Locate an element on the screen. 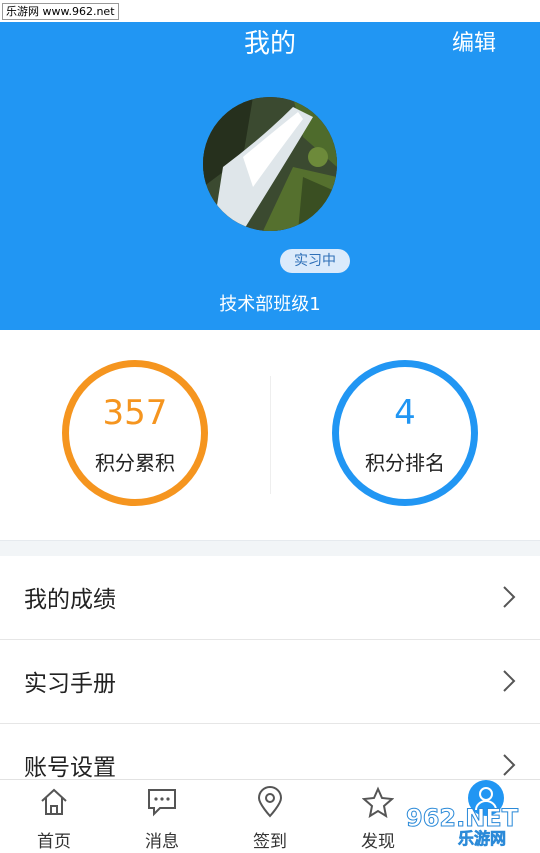 This screenshot has height=853, width=540. watermark-top: 乐游网 www.962.net is located at coordinates (60, 11).